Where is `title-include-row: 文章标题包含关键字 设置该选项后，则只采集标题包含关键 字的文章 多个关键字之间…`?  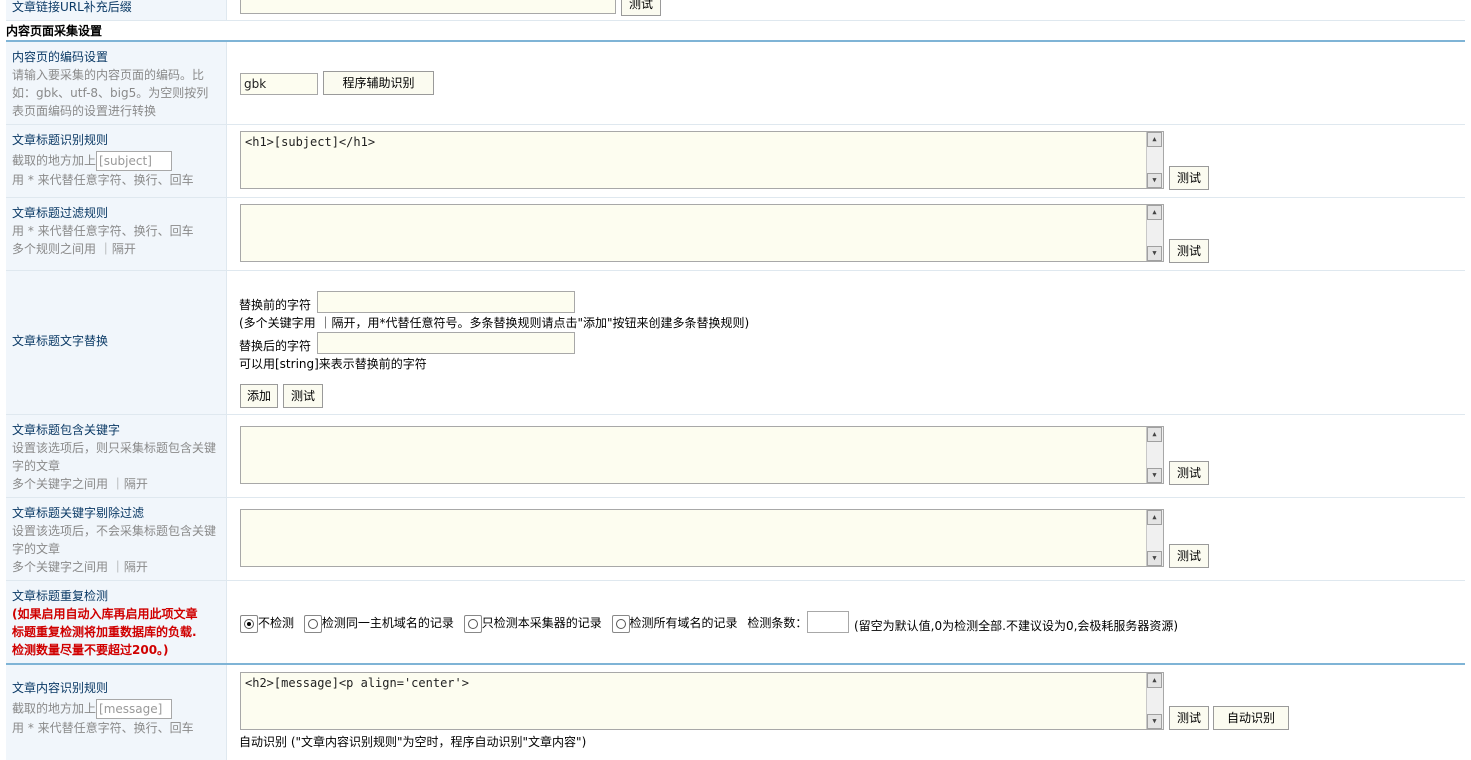
title-include-row: 文章标题包含关键字 设置该选项后，则只采集标题包含关键 字的文章 多个关键字之间… is located at coordinates (735, 456).